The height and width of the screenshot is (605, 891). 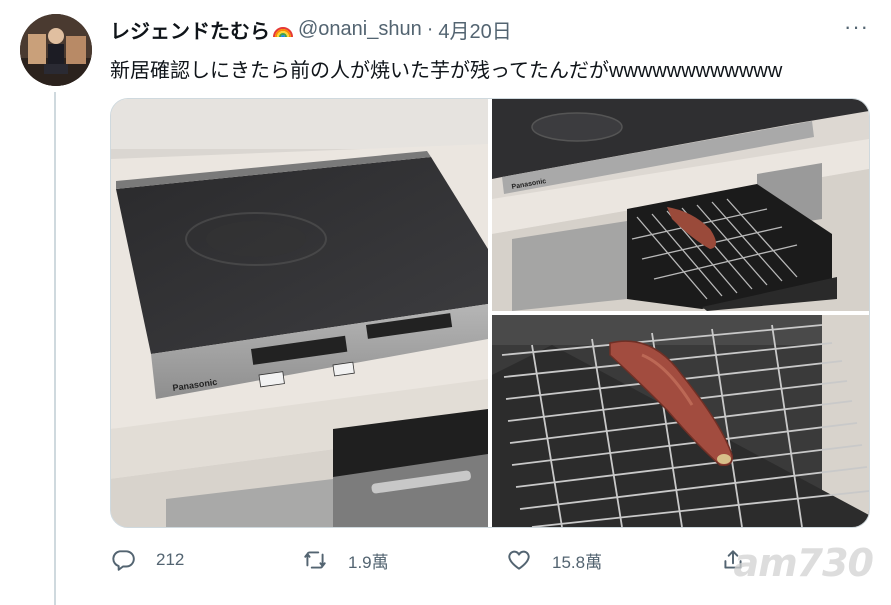 What do you see at coordinates (170, 559) in the screenshot?
I see `reply-count: 212` at bounding box center [170, 559].